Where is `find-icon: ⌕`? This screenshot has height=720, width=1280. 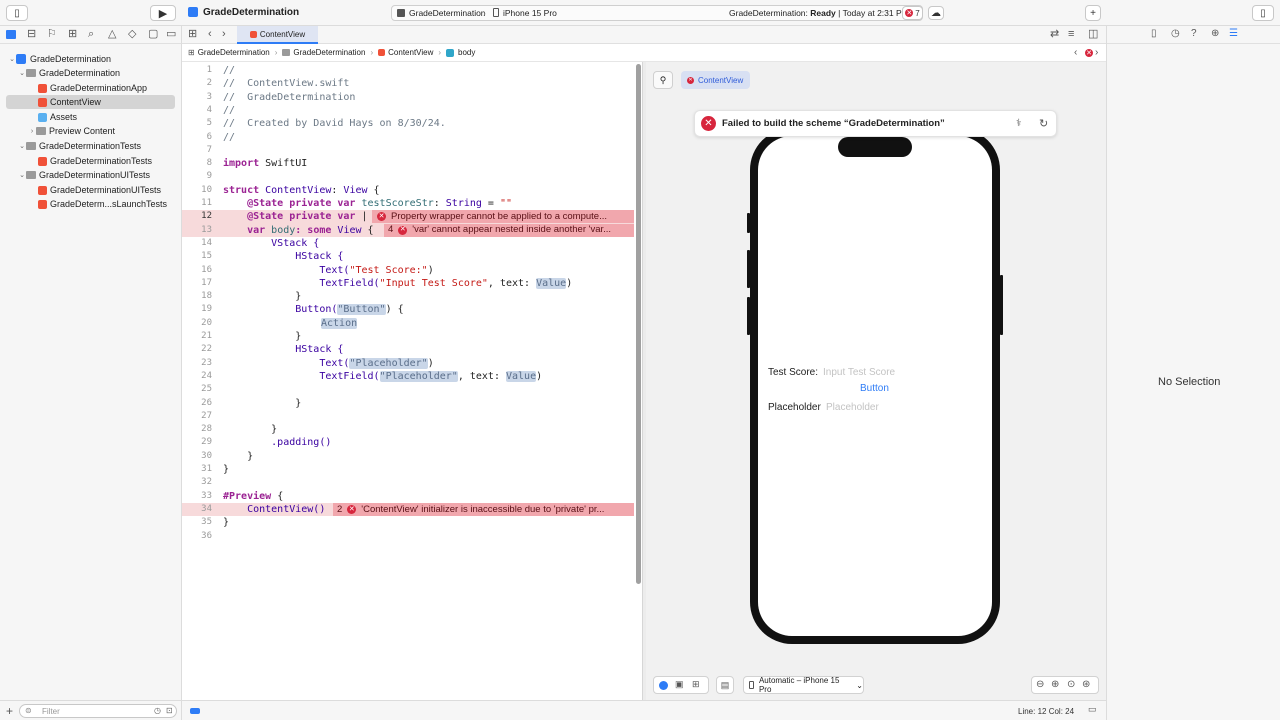
find-icon: ⌕ is located at coordinates (91, 34).